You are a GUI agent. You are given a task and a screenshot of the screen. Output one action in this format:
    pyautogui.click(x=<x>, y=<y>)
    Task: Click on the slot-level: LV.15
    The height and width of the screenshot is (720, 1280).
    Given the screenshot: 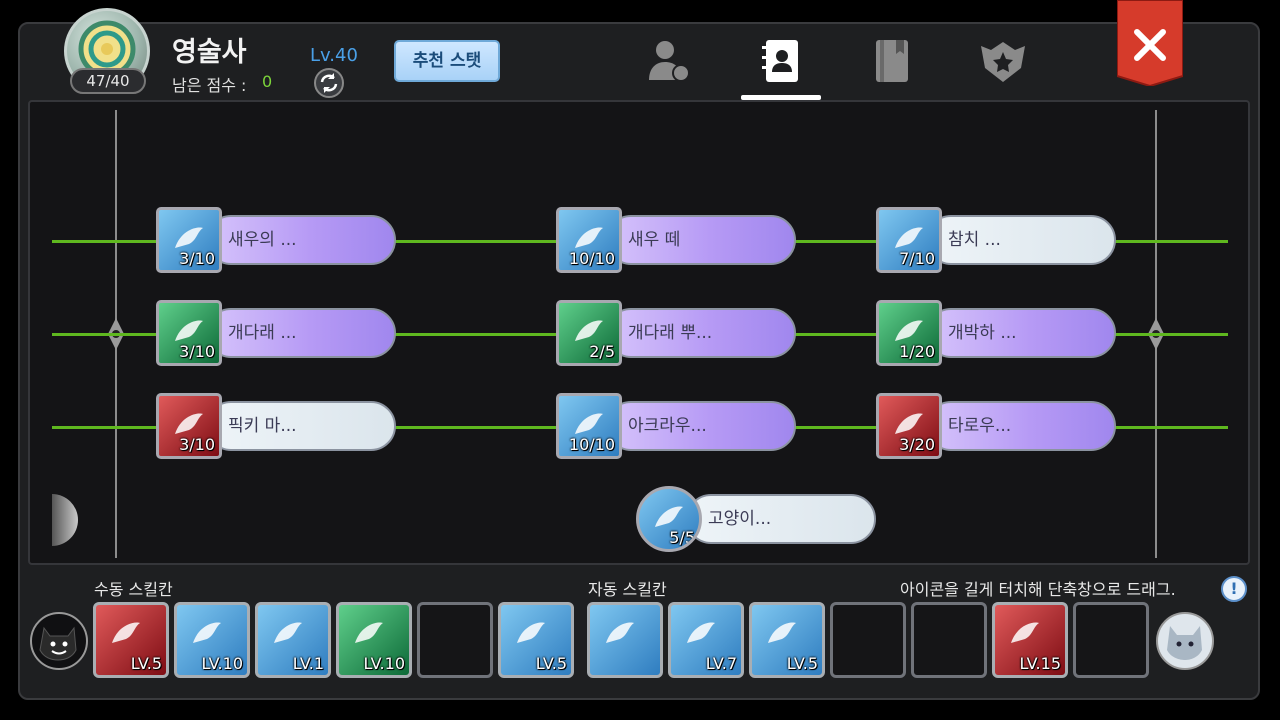 What is the action you would take?
    pyautogui.click(x=1040, y=663)
    